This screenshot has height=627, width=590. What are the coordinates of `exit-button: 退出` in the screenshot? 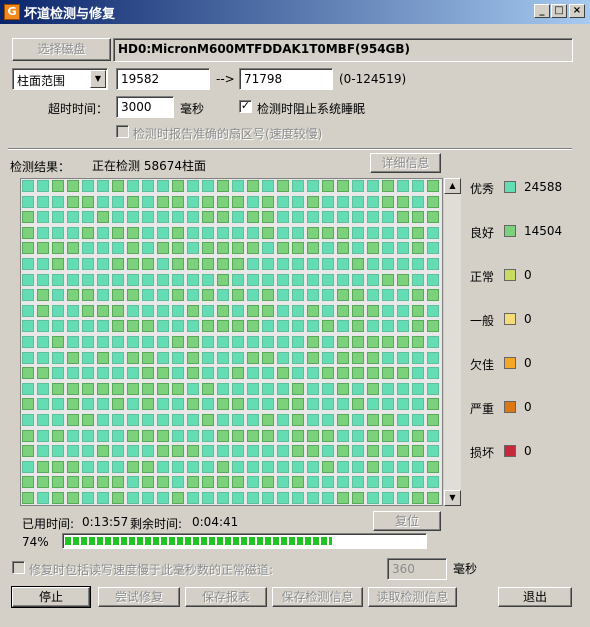 It's located at (535, 597).